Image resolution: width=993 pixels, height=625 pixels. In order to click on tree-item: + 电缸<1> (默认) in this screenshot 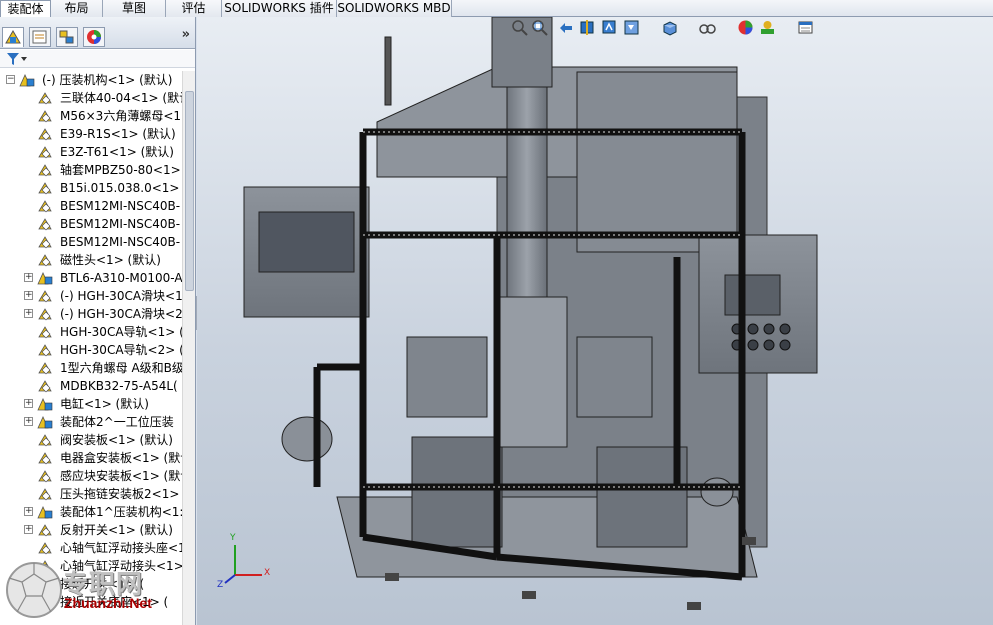, I will do `click(91, 404)`.